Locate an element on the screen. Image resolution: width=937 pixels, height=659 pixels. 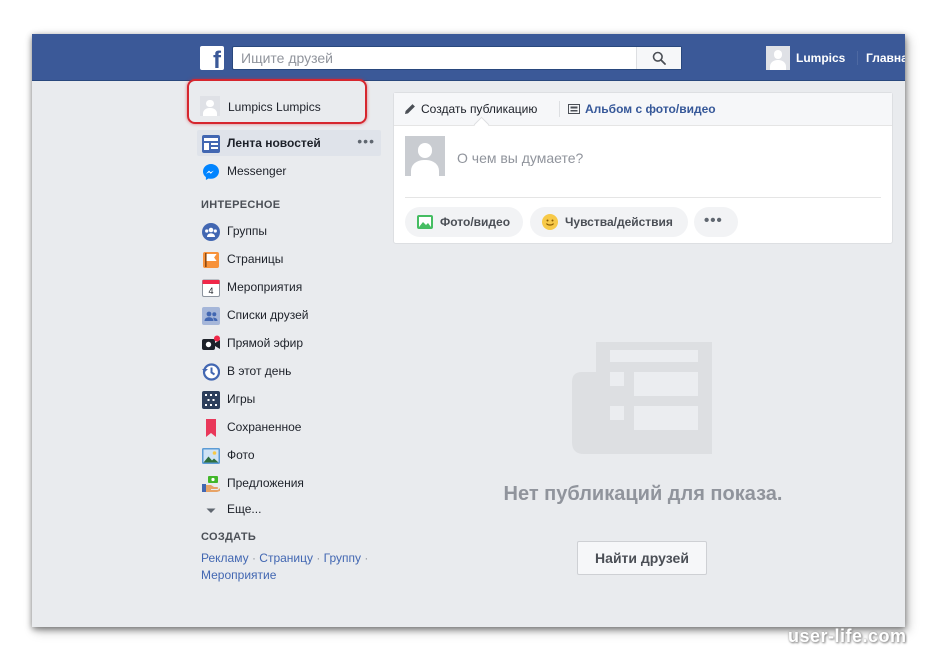
games-icon is located at coordinates (211, 400).